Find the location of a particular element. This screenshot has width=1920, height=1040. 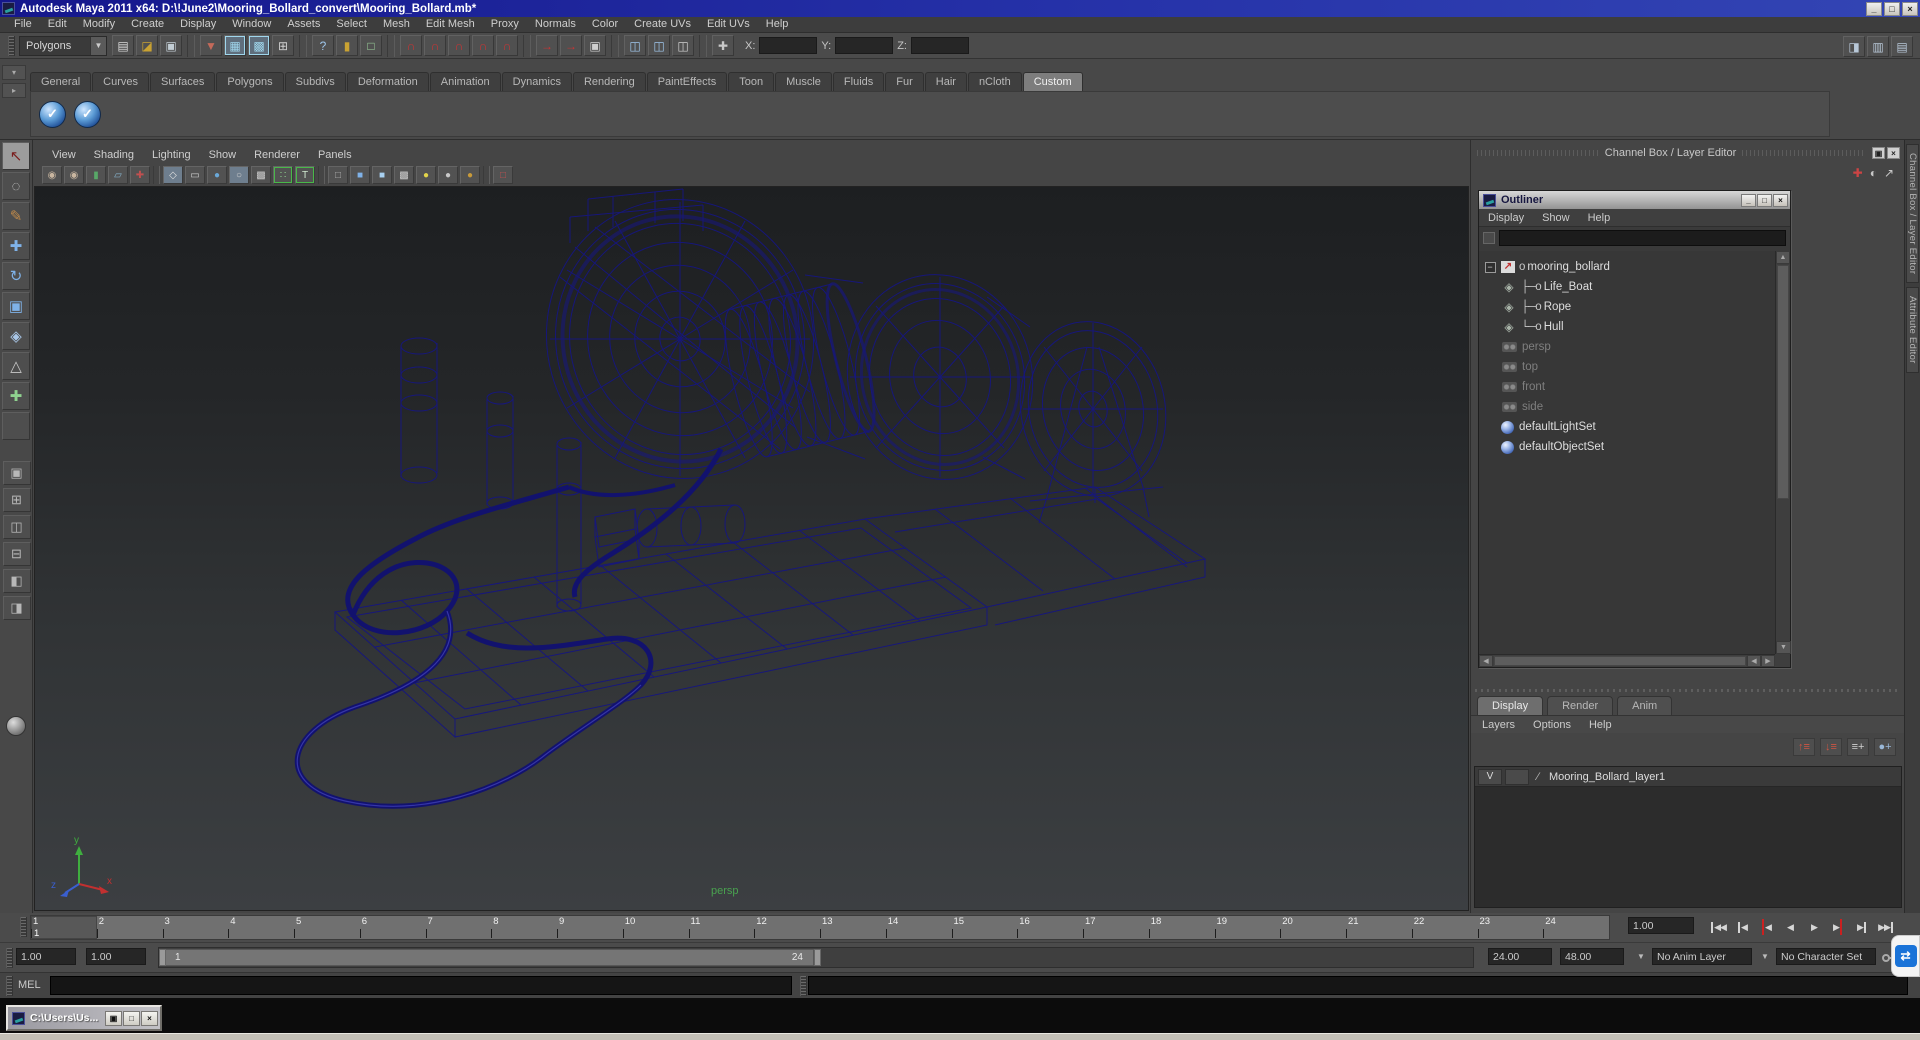

shelf-tab-general: General is located at coordinates (61, 81).